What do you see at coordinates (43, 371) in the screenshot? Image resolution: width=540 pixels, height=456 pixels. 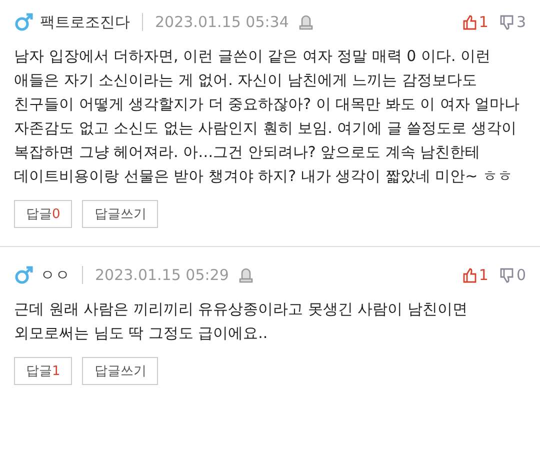 I see `replies-button: 답글1` at bounding box center [43, 371].